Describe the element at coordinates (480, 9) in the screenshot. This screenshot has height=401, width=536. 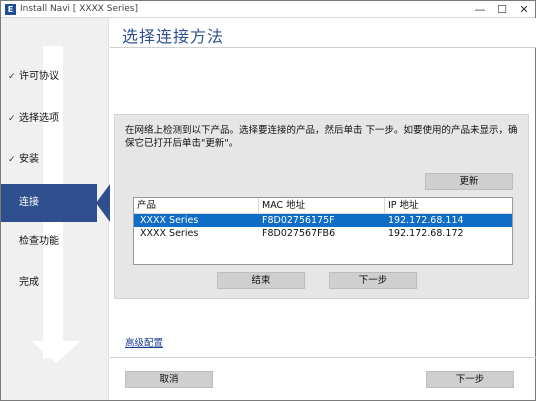
I see `minimize-icon: —` at that location.